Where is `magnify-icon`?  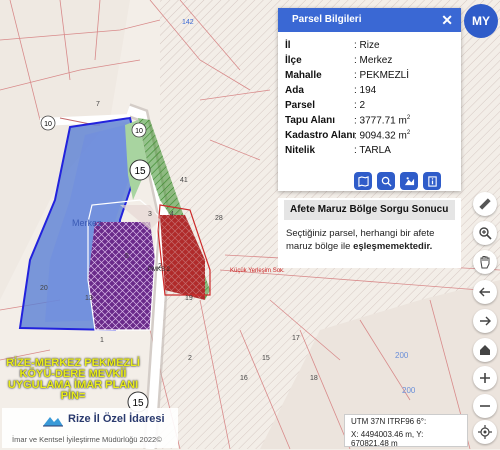
magnify-icon is located at coordinates (386, 181).